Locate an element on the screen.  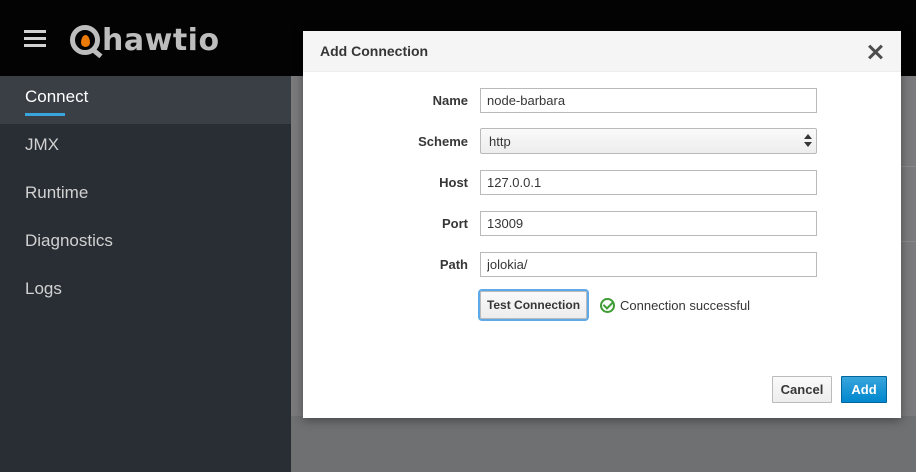
dialog-header: Add Connection is located at coordinates (602, 51).